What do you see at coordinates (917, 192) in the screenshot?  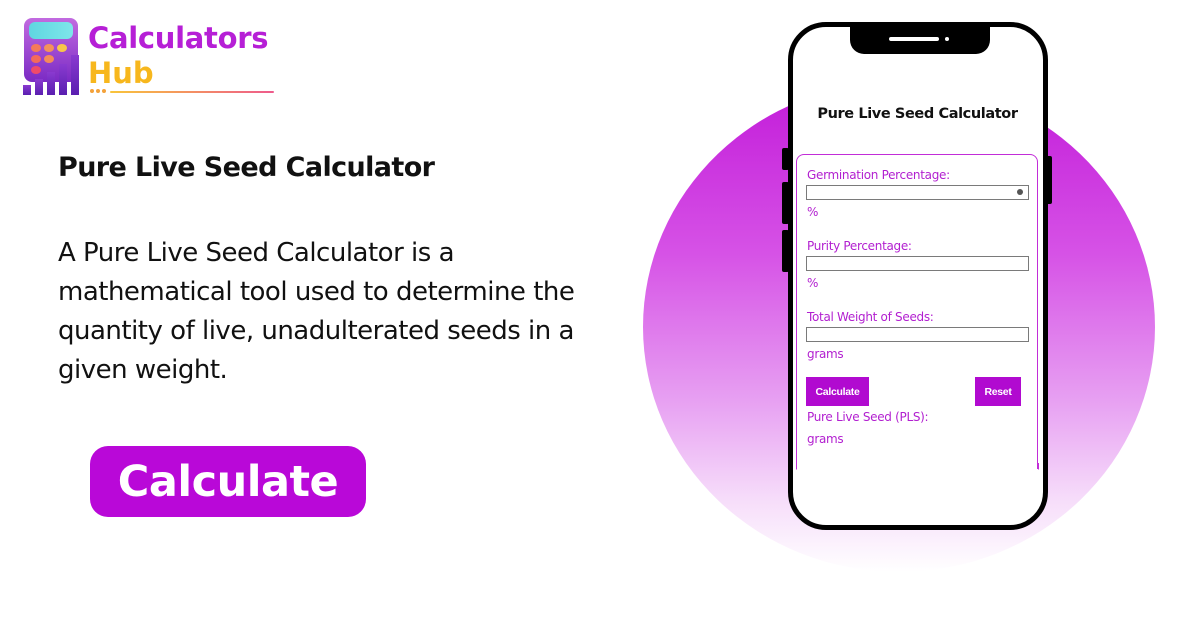 I see `germination-input` at bounding box center [917, 192].